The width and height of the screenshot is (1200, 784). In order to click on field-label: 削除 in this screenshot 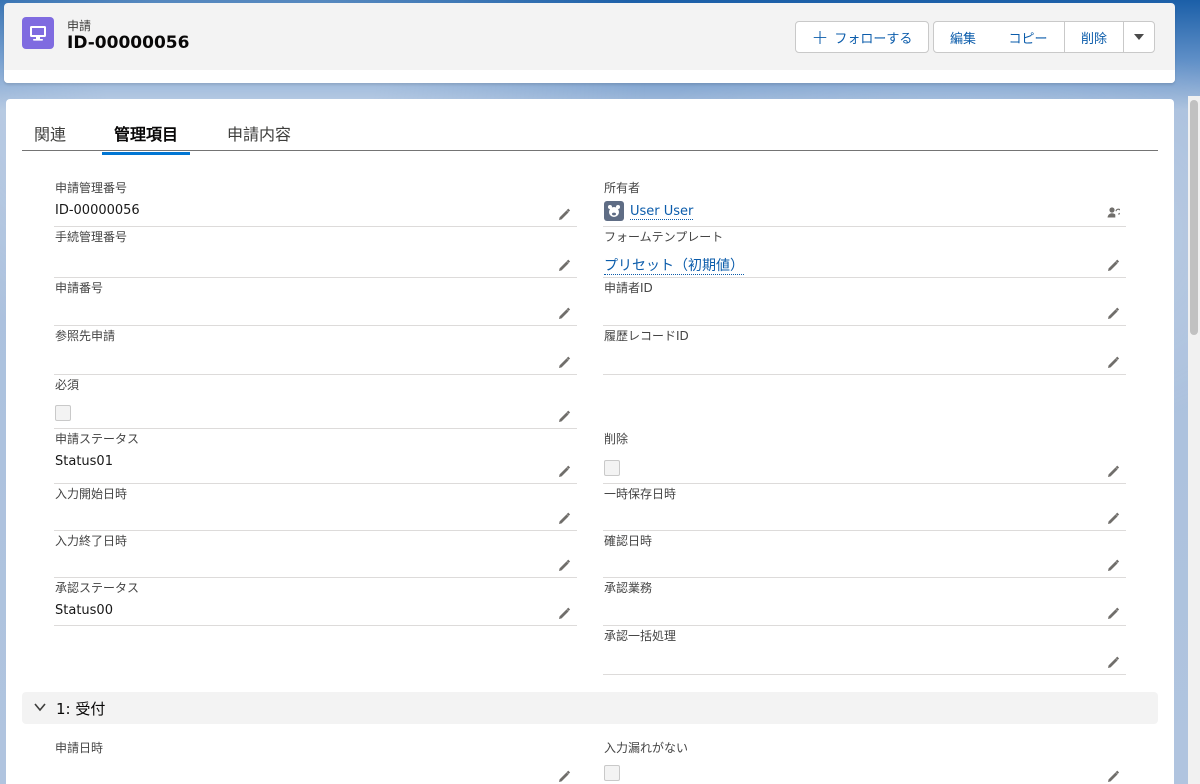, I will do `click(616, 439)`.